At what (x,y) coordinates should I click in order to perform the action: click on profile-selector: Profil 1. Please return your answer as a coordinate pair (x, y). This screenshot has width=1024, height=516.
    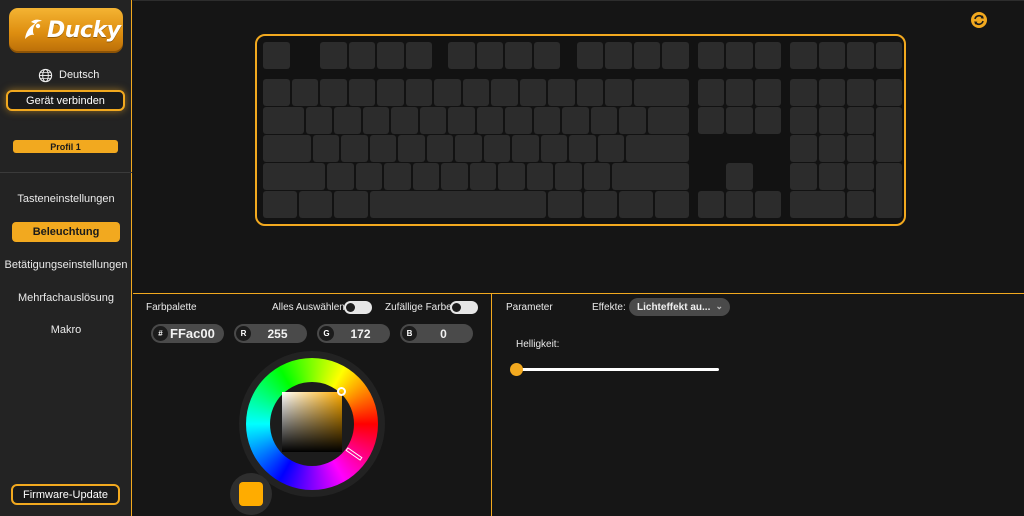
    Looking at the image, I should click on (65, 146).